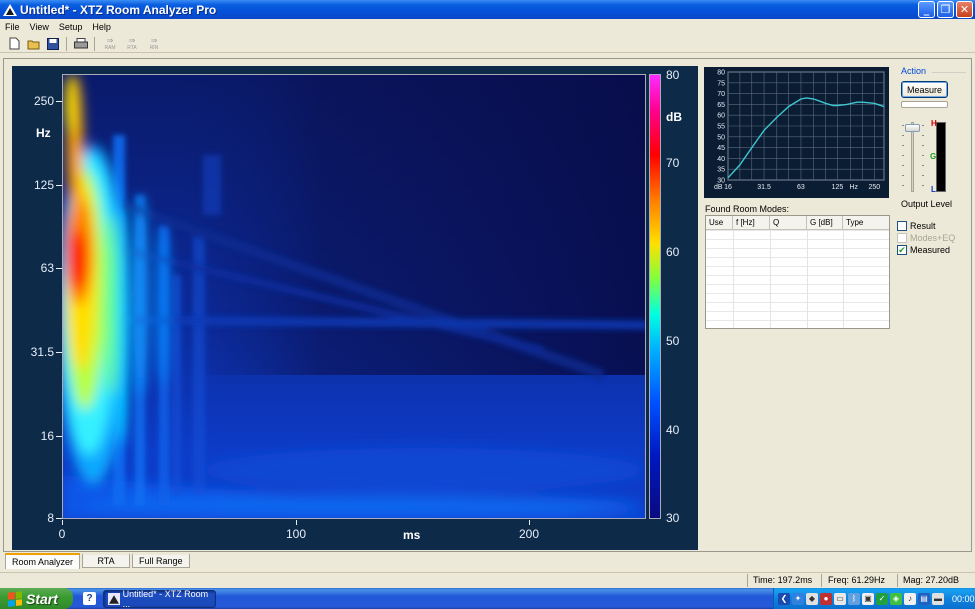  Describe the element at coordinates (798, 598) in the screenshot. I see `network-icon: ✦` at that location.